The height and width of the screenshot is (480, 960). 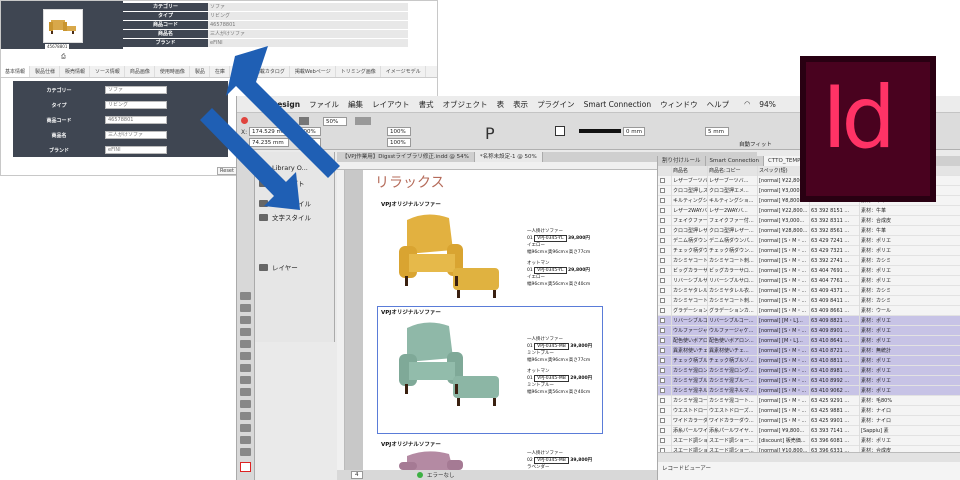 I want to click on indesign-logo-text: Id, so click(x=859, y=118).